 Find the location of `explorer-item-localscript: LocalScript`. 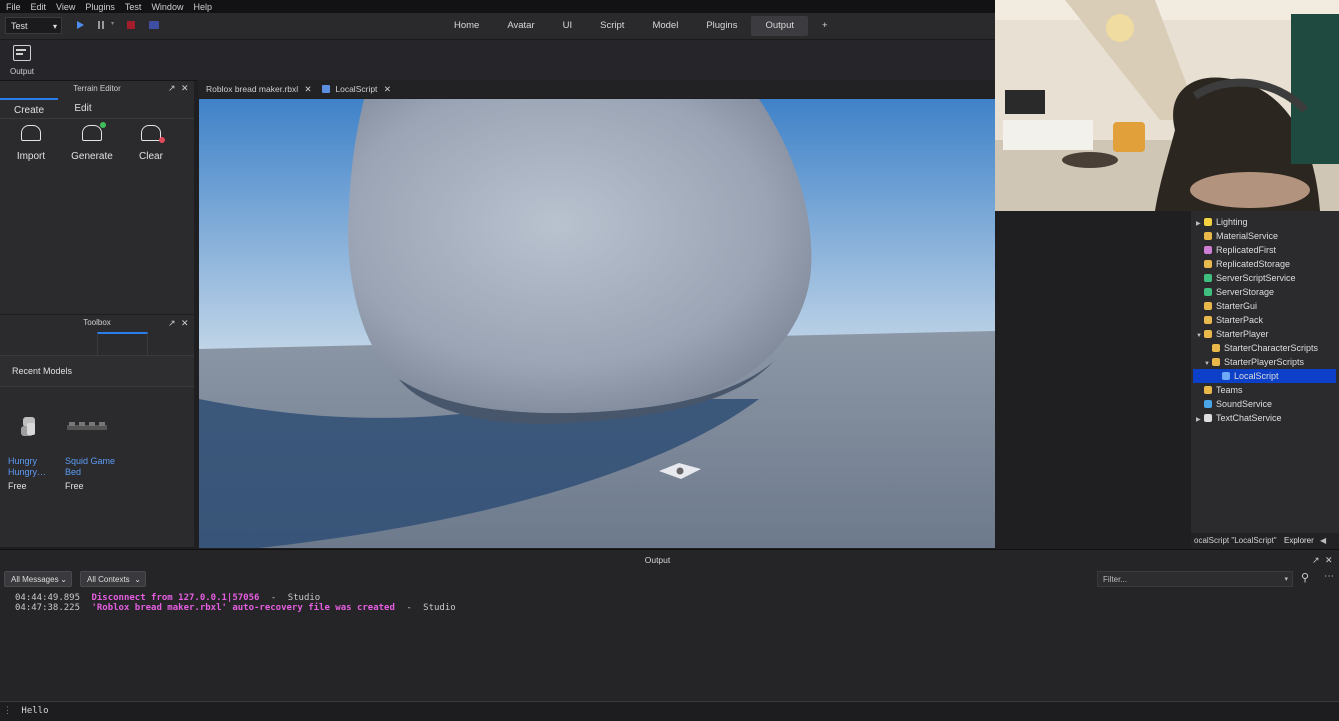

explorer-item-localscript: LocalScript is located at coordinates (1264, 376).